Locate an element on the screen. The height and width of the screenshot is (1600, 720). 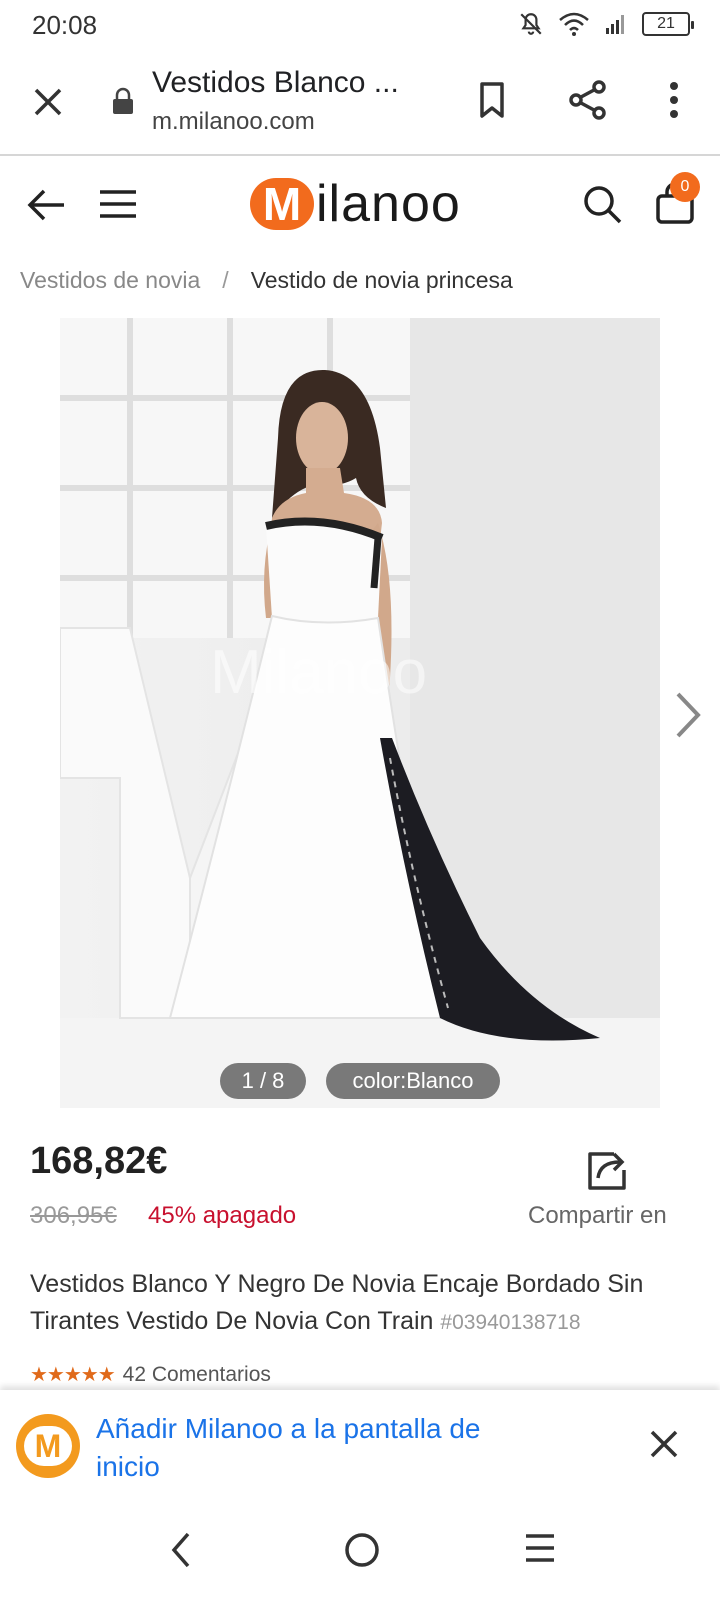
nav-back-icon is located at coordinates (181, 1550).